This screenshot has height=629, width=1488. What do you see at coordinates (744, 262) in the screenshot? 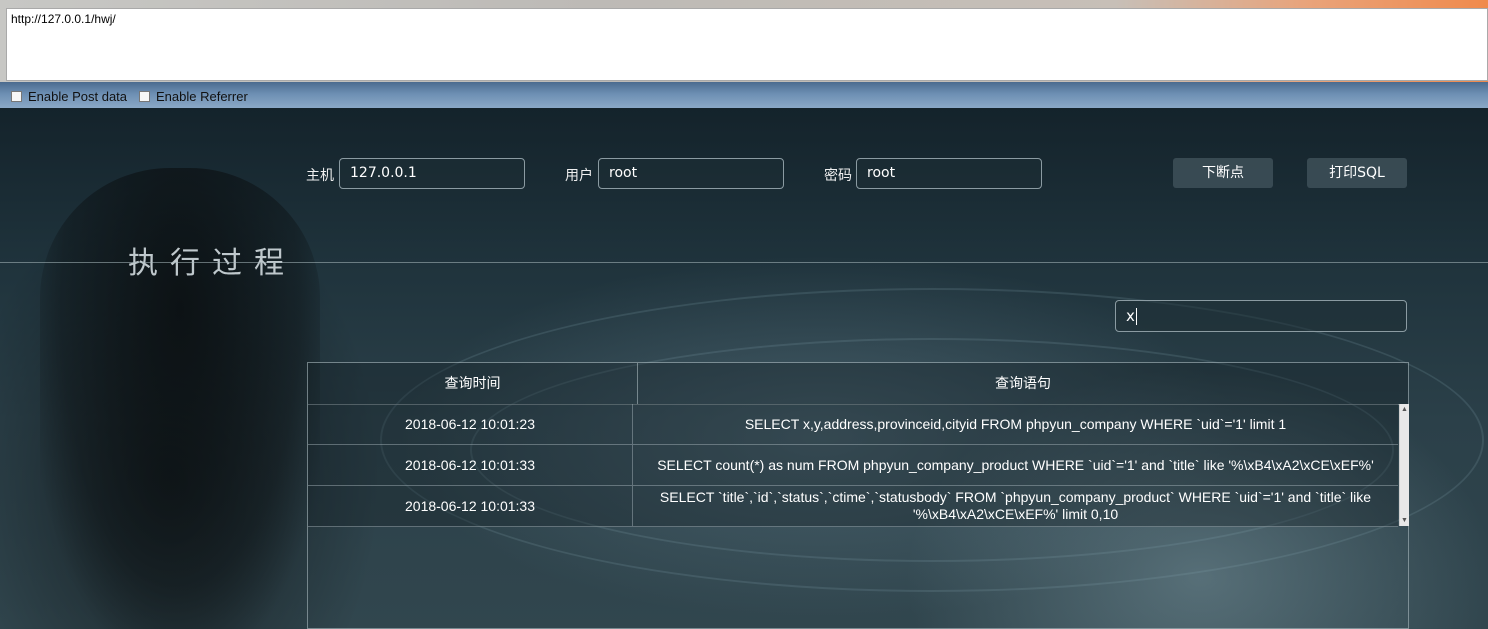
I see `divider` at bounding box center [744, 262].